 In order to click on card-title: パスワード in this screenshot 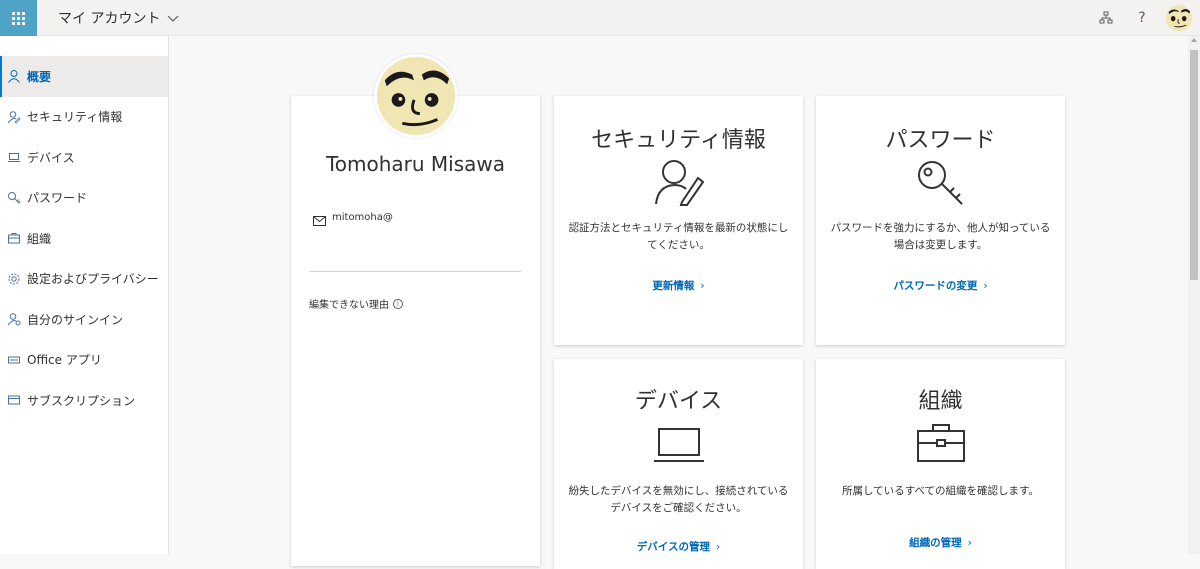, I will do `click(940, 140)`.